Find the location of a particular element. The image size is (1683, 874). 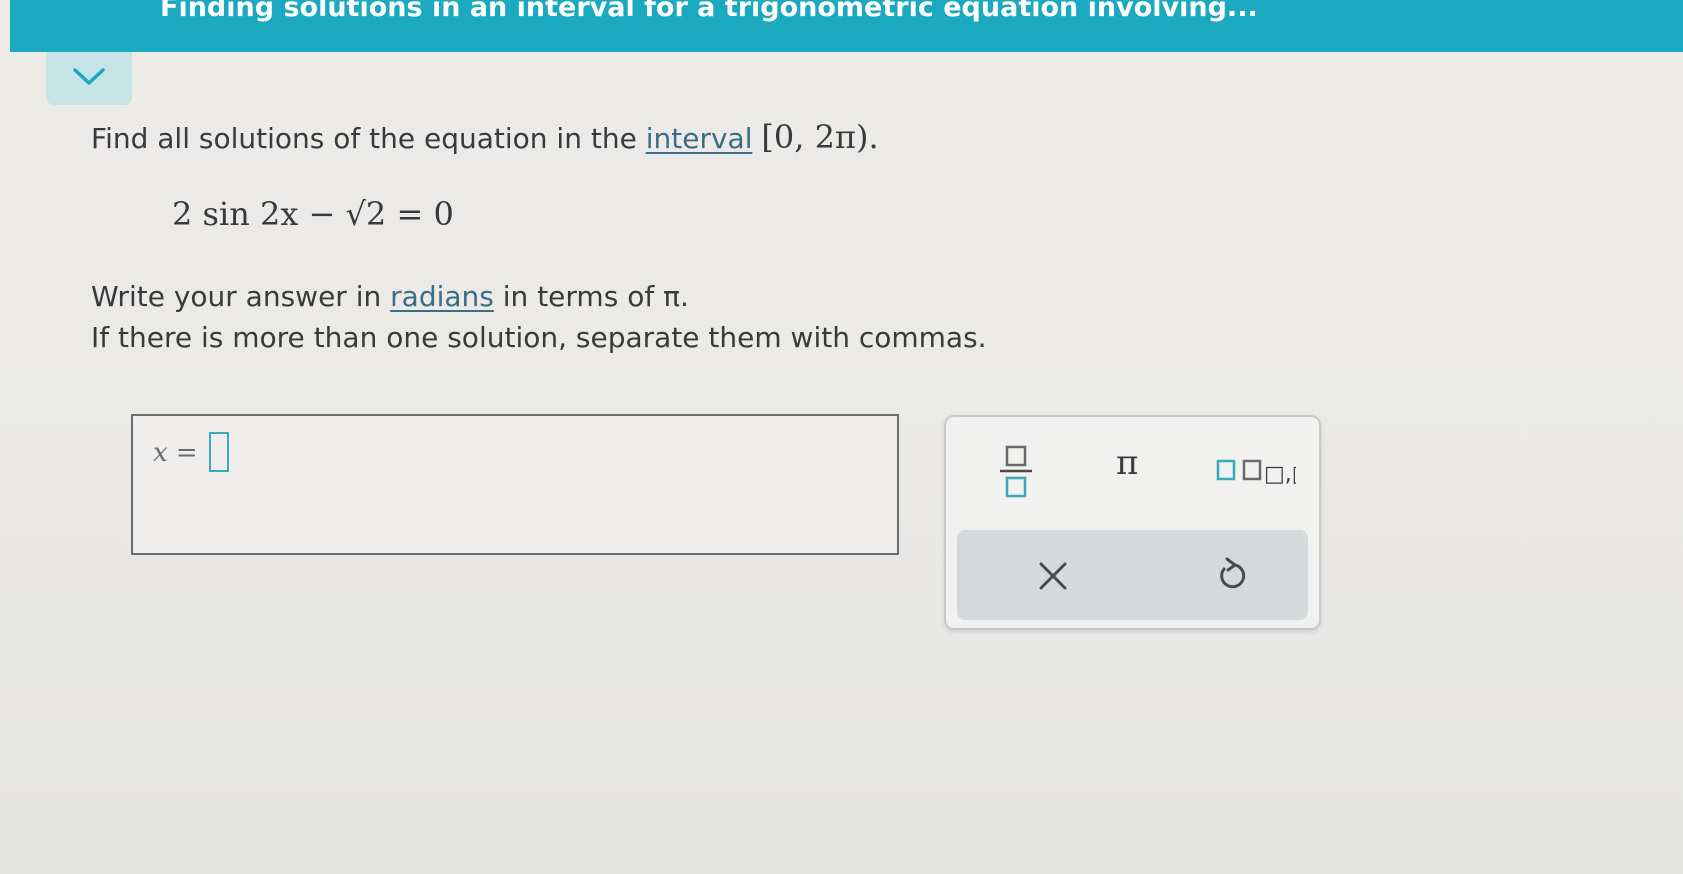

close-icon is located at coordinates (1053, 576).